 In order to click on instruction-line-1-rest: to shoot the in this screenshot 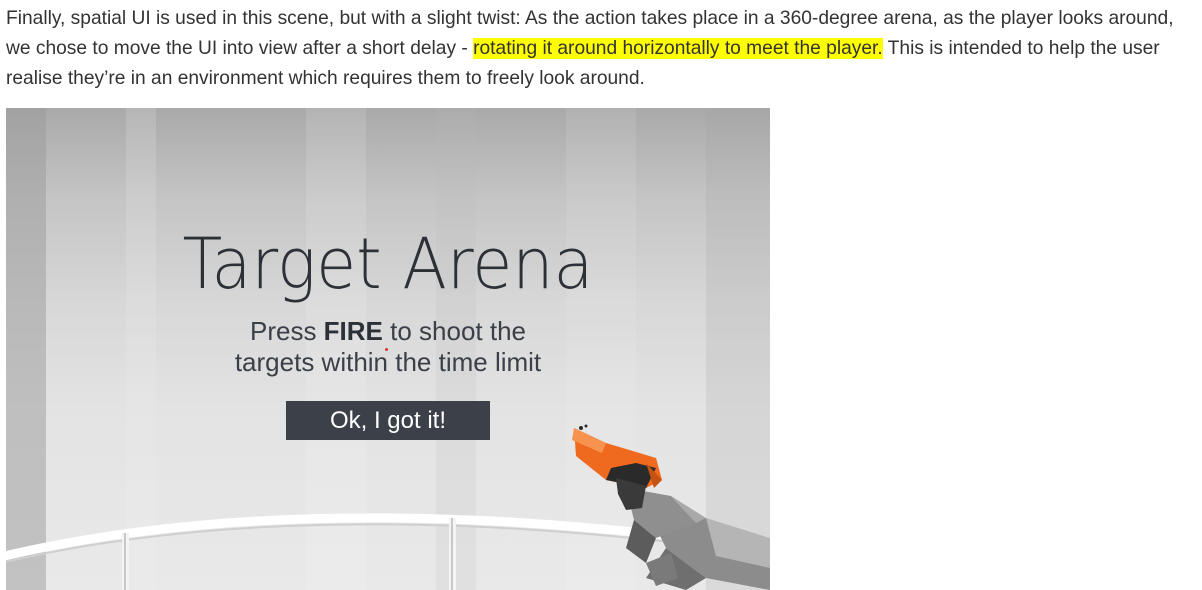, I will do `click(454, 331)`.